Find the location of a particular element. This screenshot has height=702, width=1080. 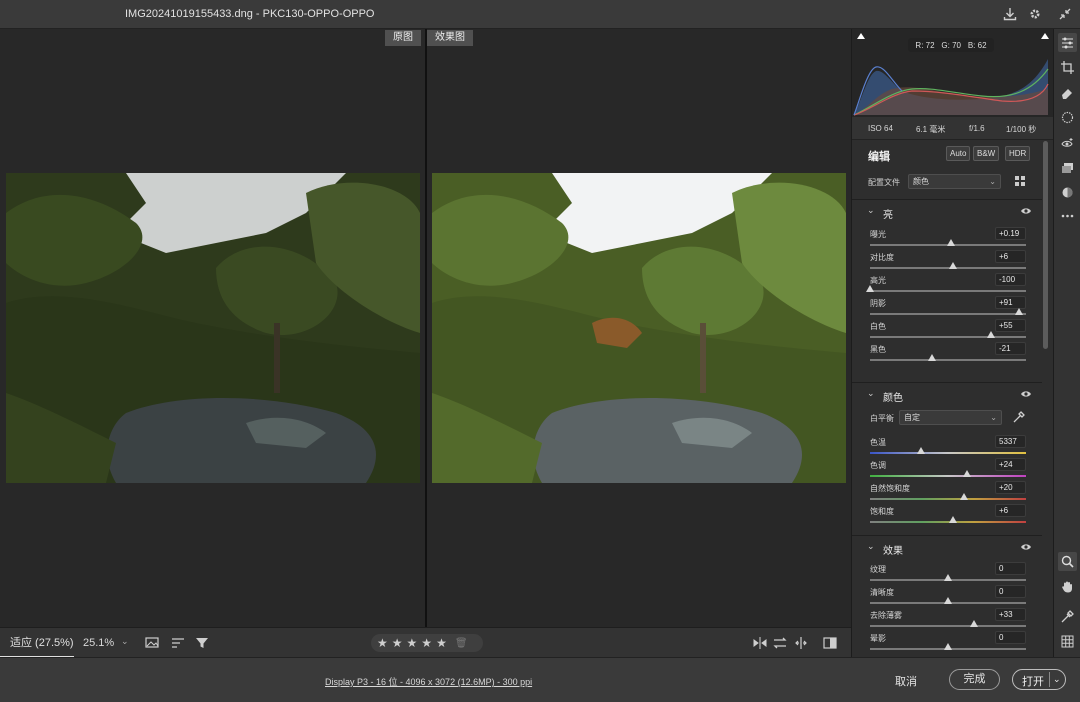

snapshots-icon is located at coordinates (1067, 192).